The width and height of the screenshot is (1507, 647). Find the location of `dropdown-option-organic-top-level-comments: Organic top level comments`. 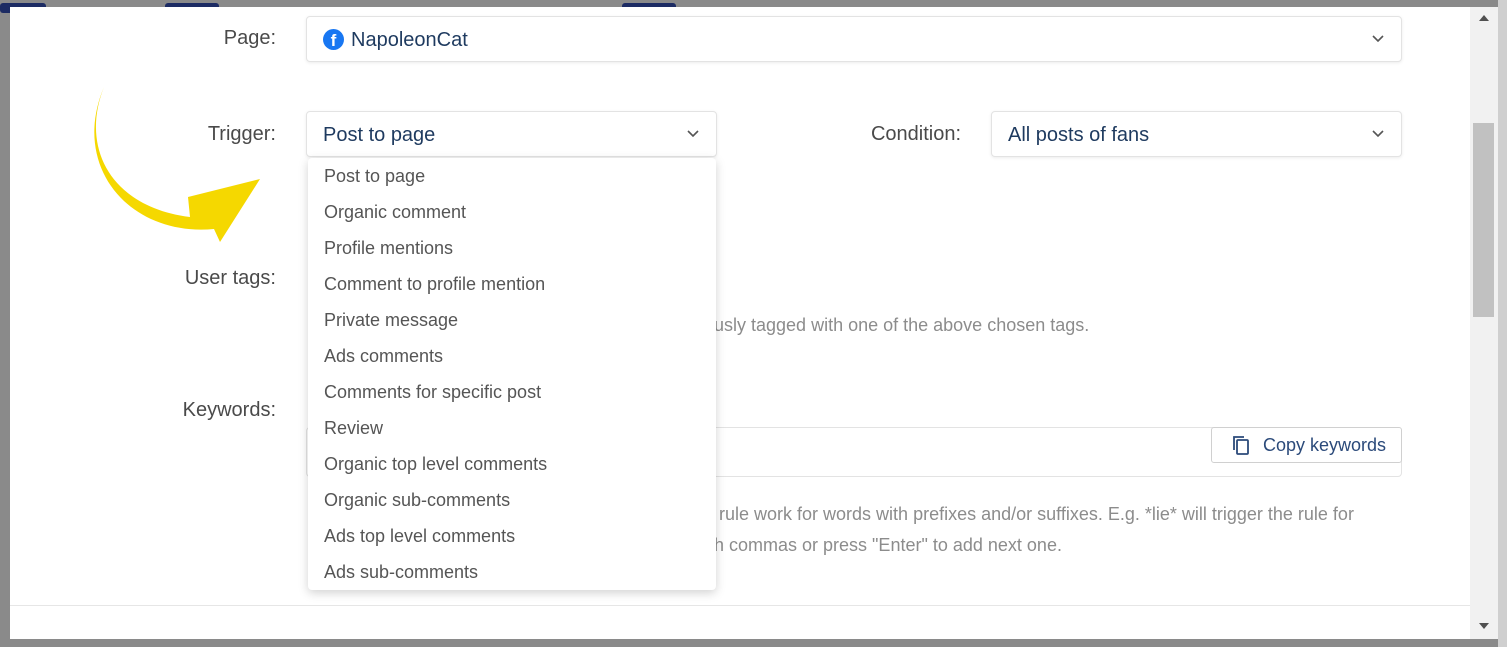

dropdown-option-organic-top-level-comments: Organic top level comments is located at coordinates (435, 464).